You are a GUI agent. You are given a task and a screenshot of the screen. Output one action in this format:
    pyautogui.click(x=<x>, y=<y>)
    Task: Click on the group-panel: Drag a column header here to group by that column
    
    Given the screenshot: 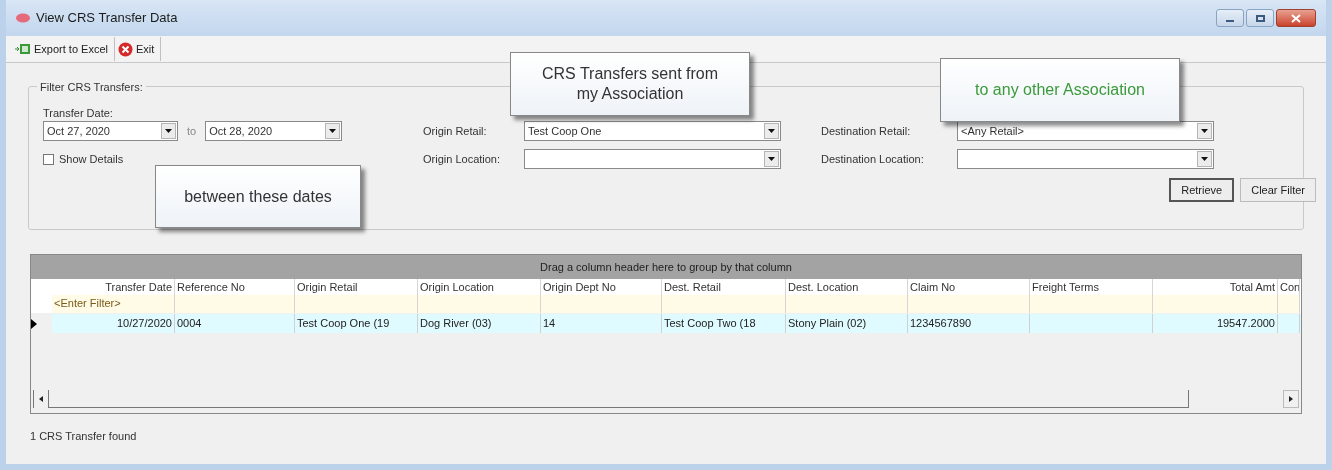 What is the action you would take?
    pyautogui.click(x=666, y=267)
    